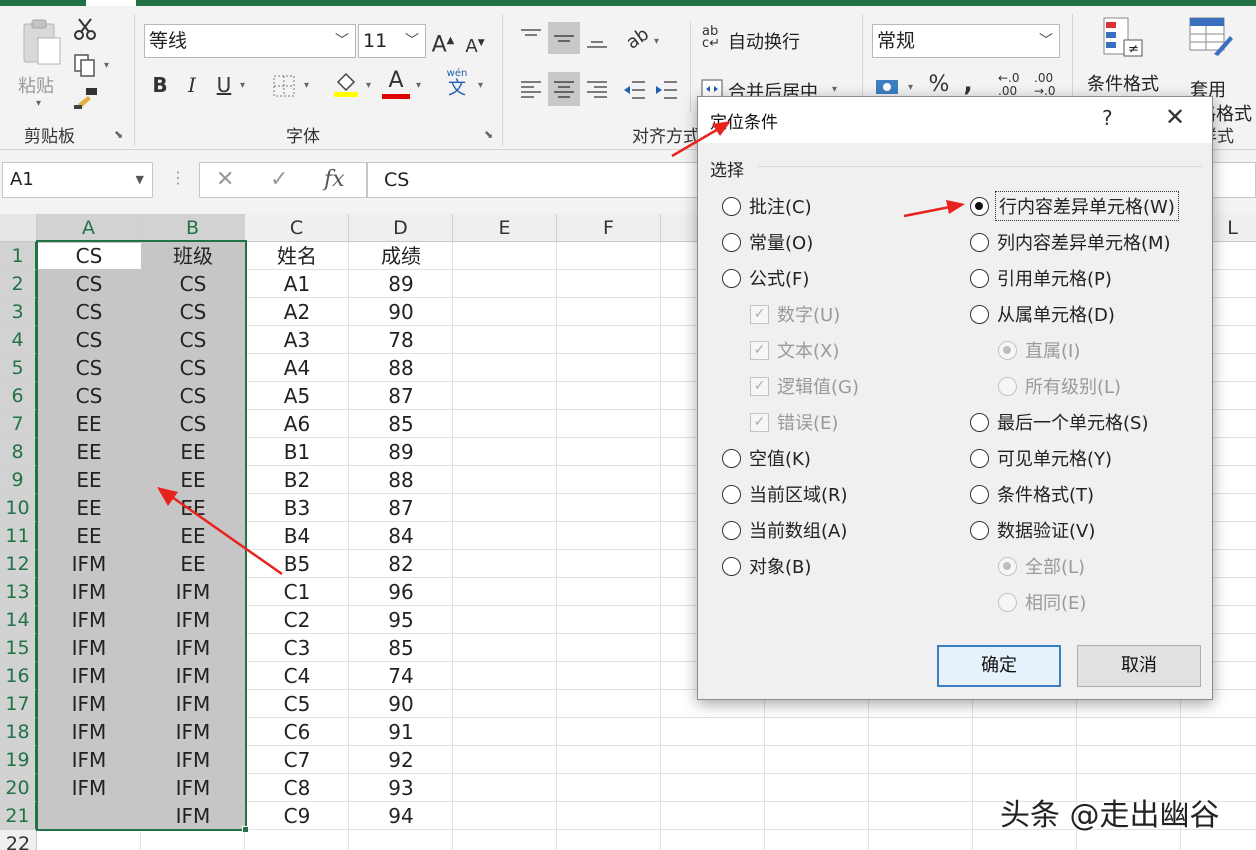 Image resolution: width=1256 pixels, height=850 pixels. I want to click on cell-d3: 90, so click(401, 312).